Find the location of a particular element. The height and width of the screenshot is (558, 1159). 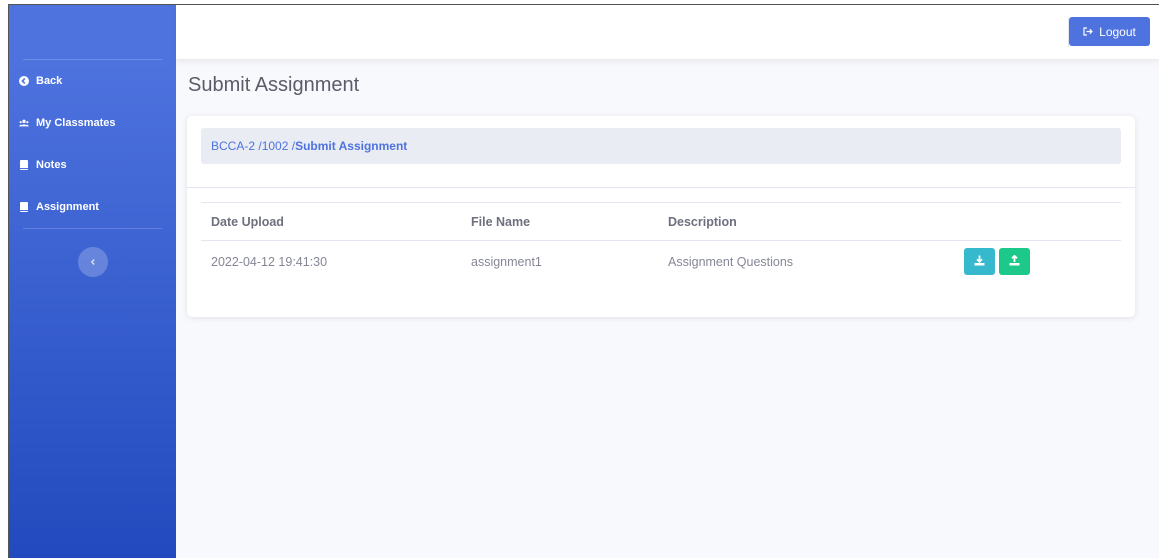

sidebar-item-my-classmates: My Classmates is located at coordinates (92, 123).